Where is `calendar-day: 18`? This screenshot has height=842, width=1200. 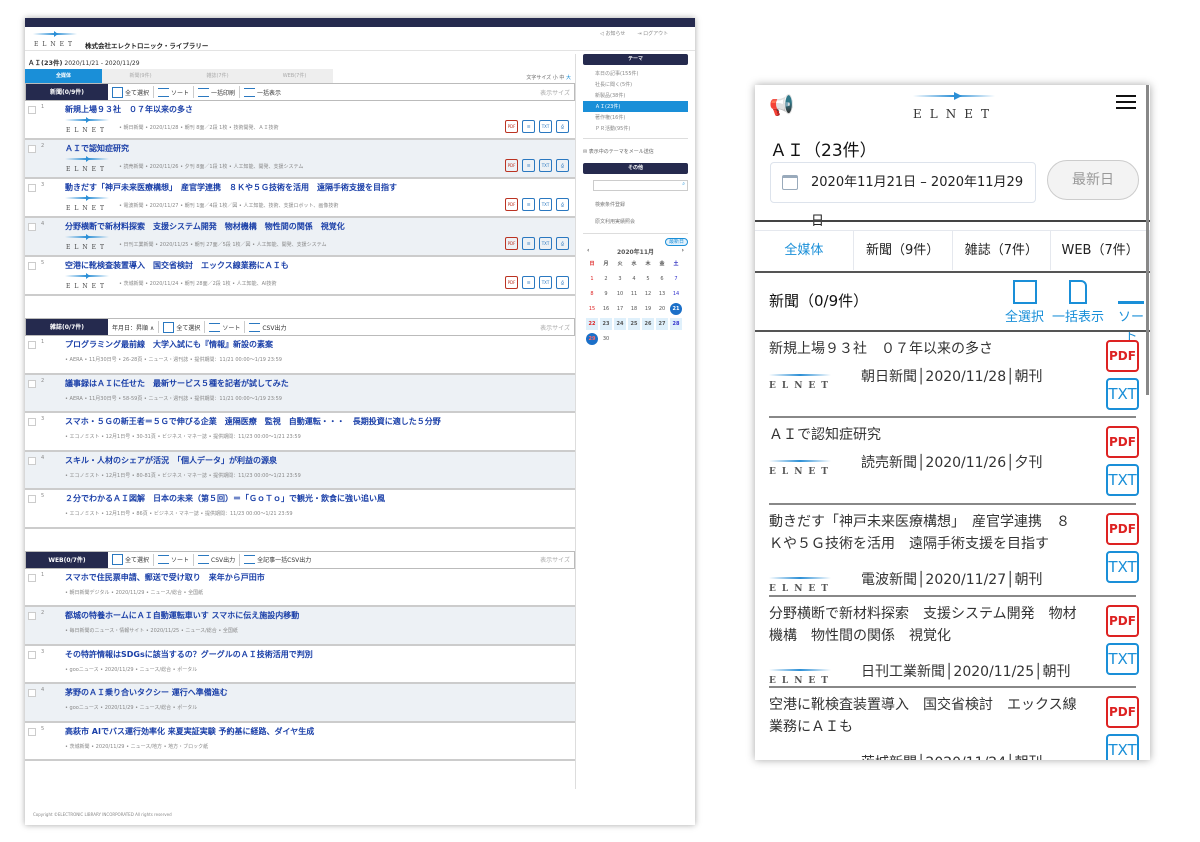
calendar-day: 18 is located at coordinates (634, 309).